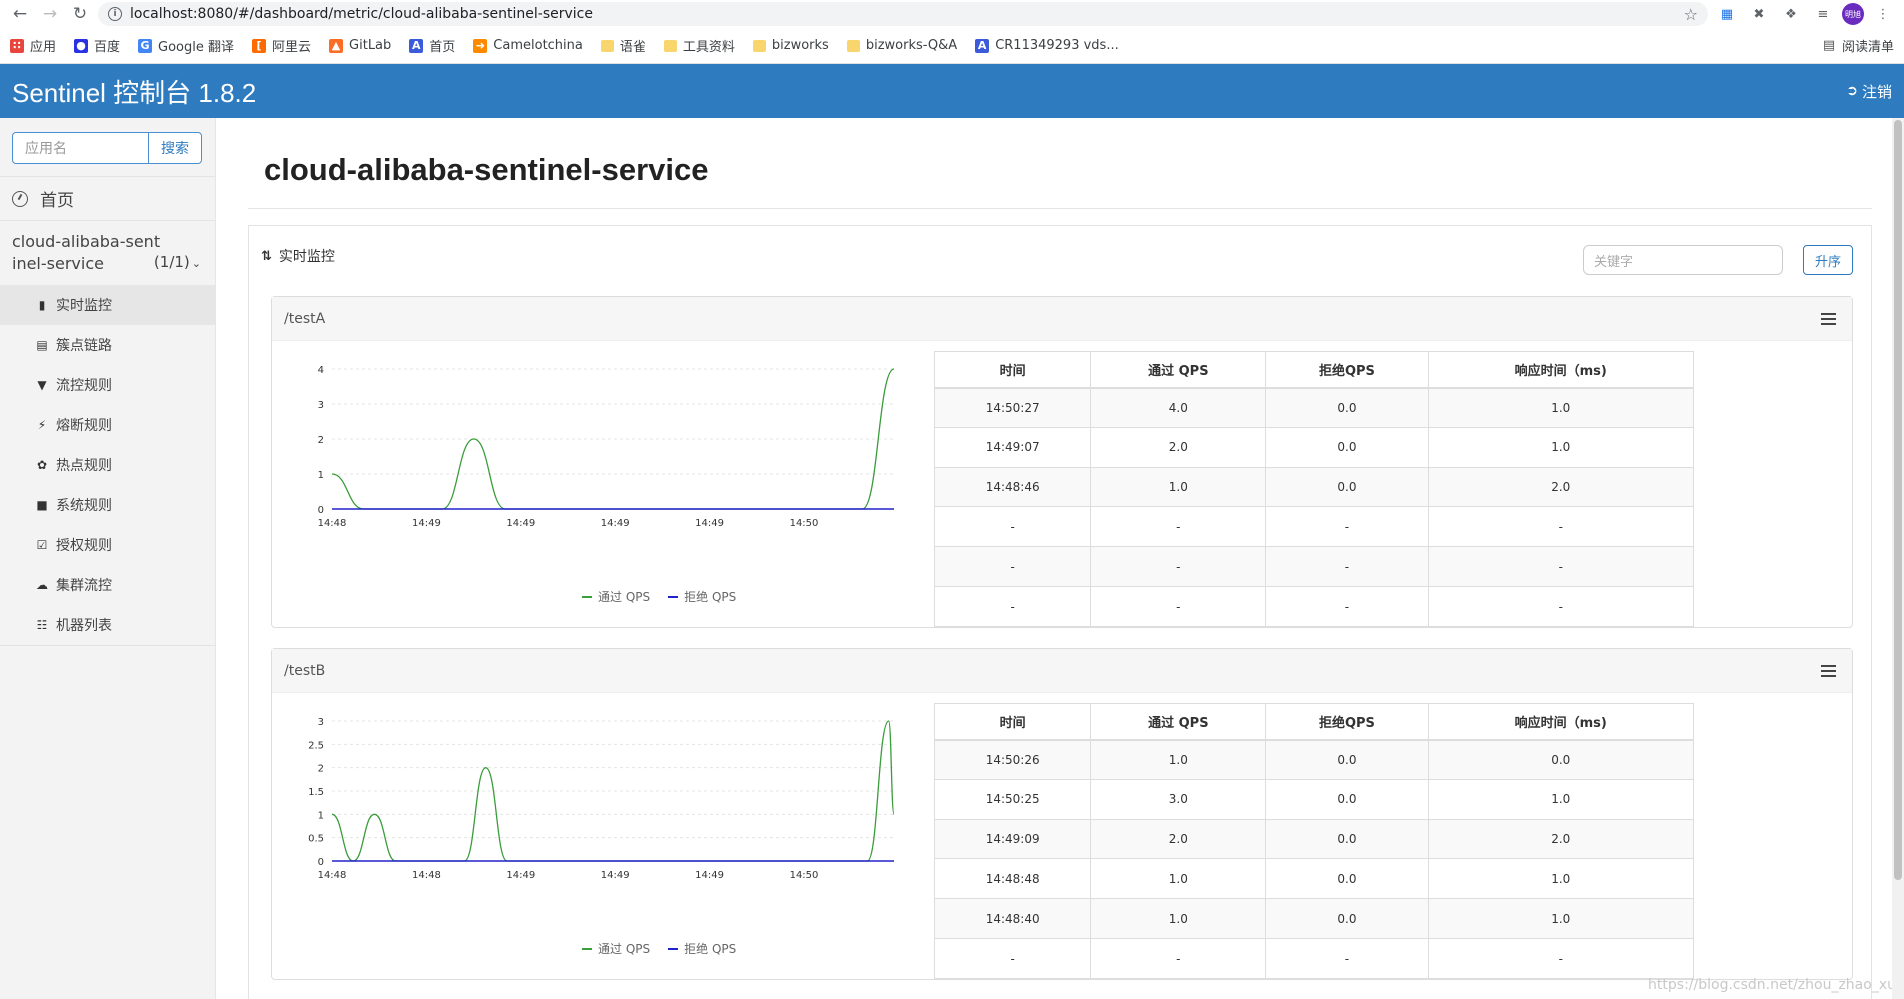 Image resolution: width=1904 pixels, height=999 pixels. Describe the element at coordinates (107, 545) in the screenshot. I see `sidebar-item-menu: ☑ 授权规则` at that location.